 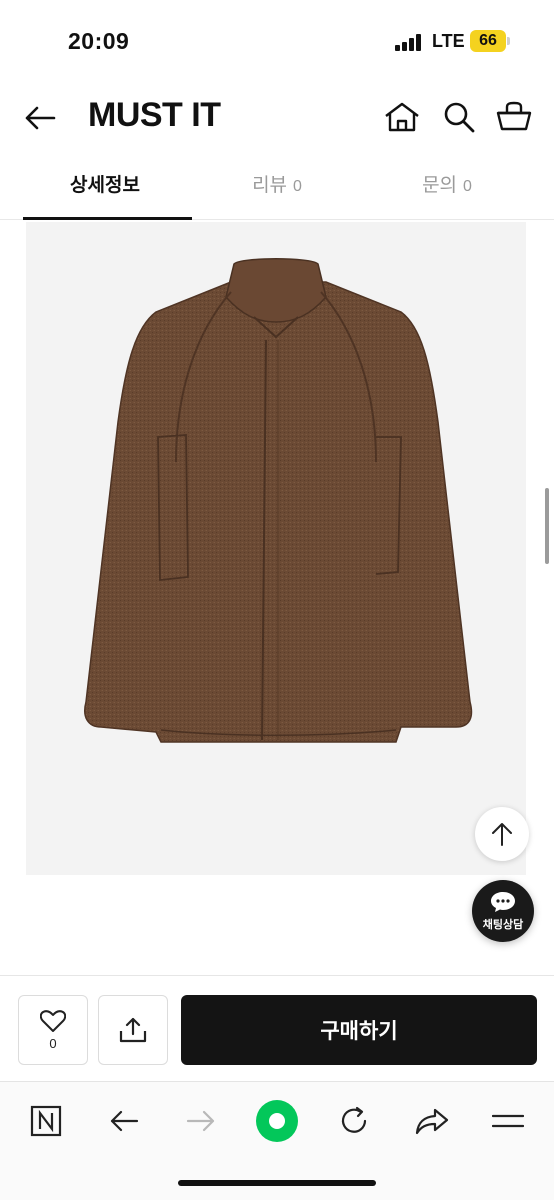 I want to click on back-icon, so click(x=124, y=1121).